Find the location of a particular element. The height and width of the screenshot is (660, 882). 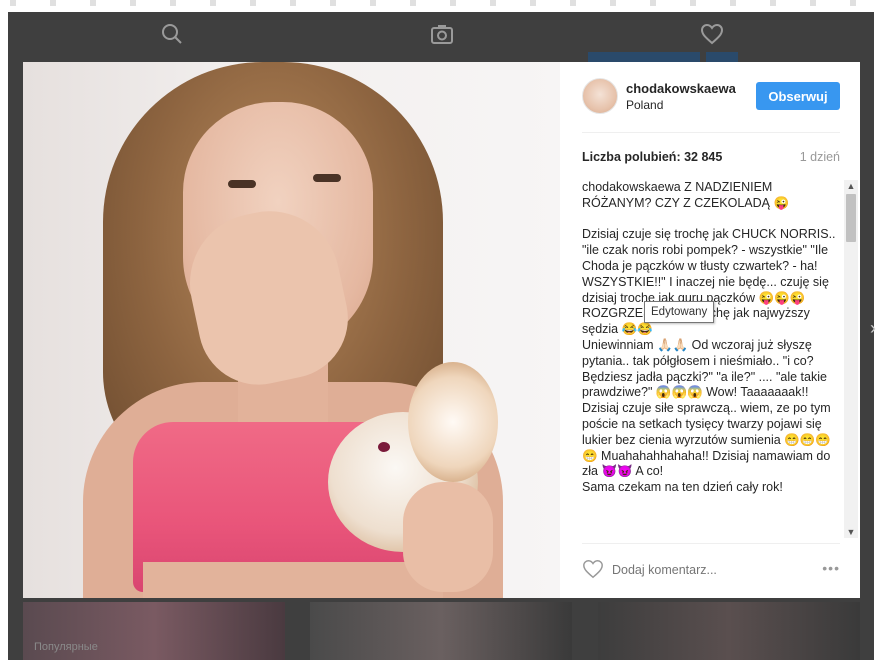

location-link: Poland is located at coordinates (644, 105).